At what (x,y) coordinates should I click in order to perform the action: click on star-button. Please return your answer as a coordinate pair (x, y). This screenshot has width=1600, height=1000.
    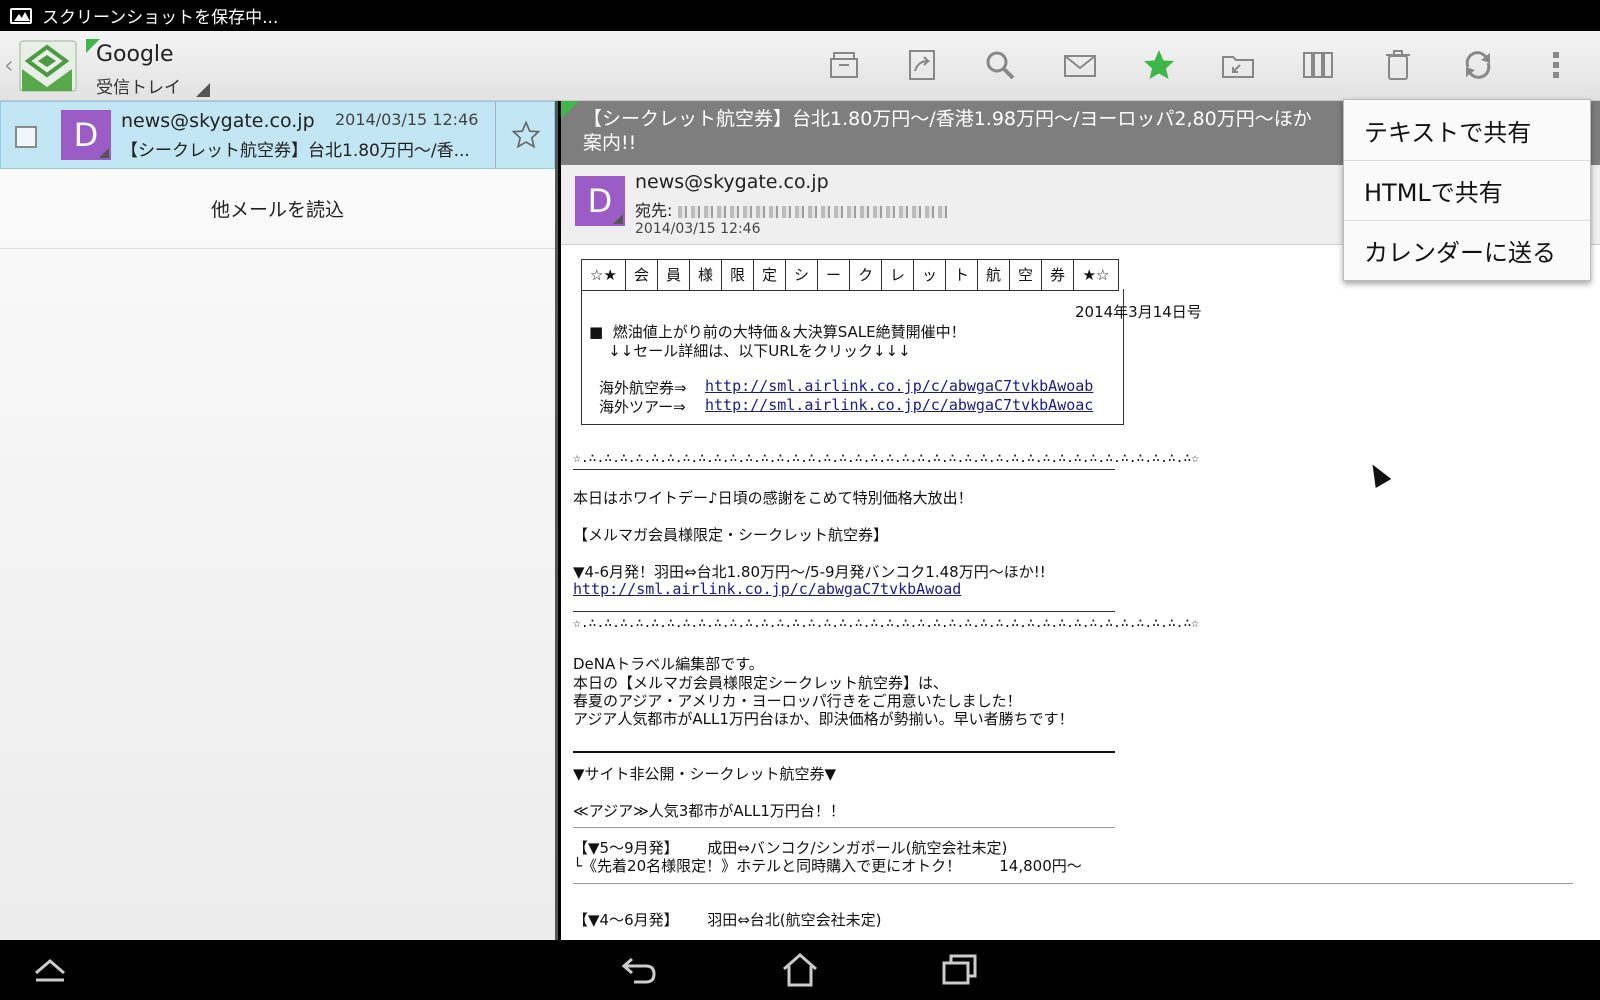
    Looking at the image, I should click on (1159, 65).